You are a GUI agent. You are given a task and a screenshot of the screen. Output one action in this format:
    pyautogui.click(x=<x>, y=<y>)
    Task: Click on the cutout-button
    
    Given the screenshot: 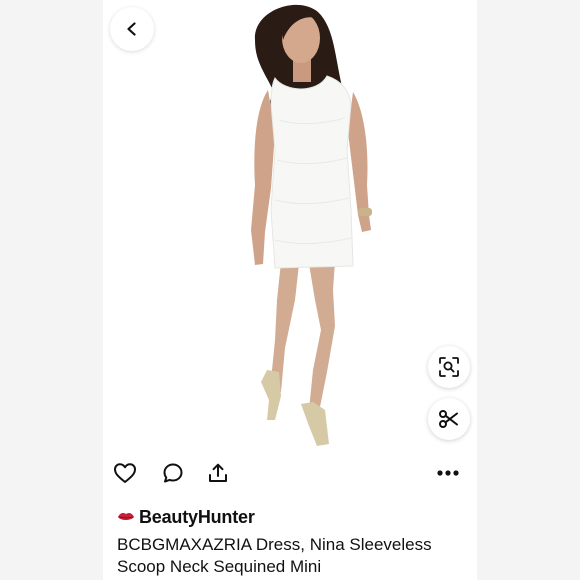 What is the action you would take?
    pyautogui.click(x=449, y=419)
    